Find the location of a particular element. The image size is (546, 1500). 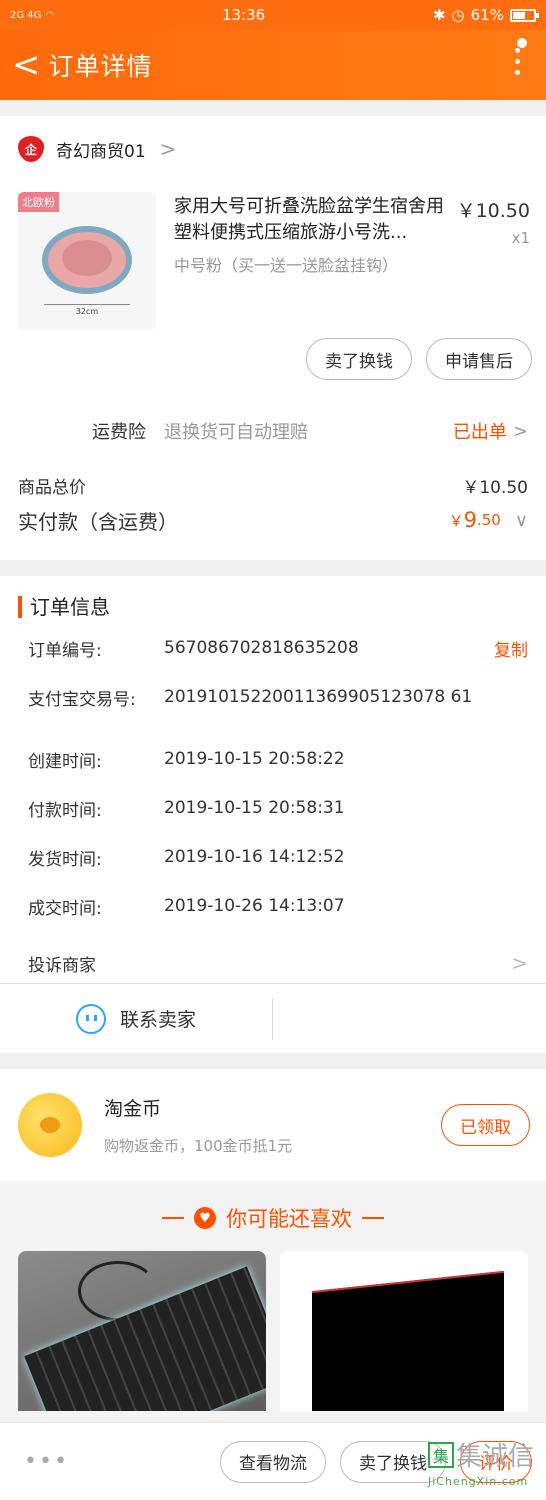

shop-row: 企 奇幻商贸01 > is located at coordinates (273, 149).